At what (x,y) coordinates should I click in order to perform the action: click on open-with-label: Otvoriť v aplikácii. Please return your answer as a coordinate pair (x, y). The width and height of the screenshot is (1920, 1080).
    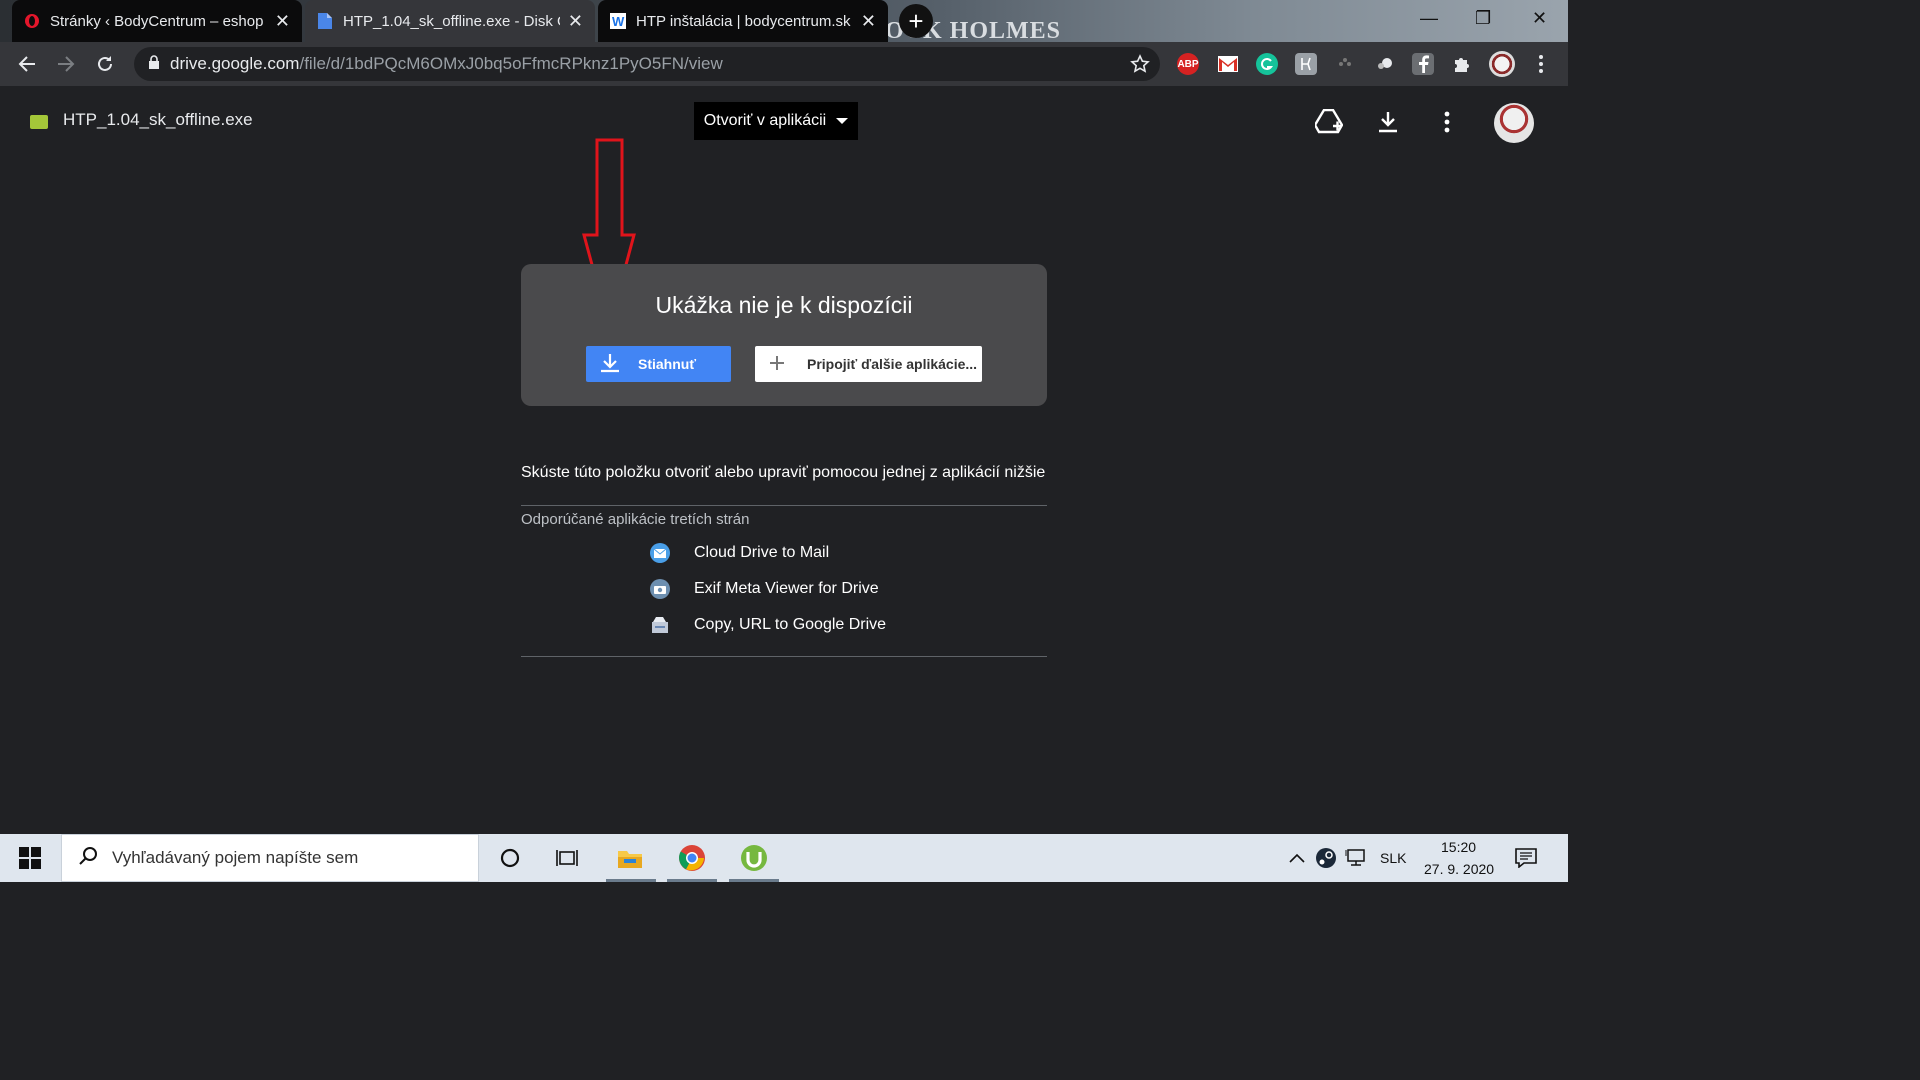
    Looking at the image, I should click on (765, 120).